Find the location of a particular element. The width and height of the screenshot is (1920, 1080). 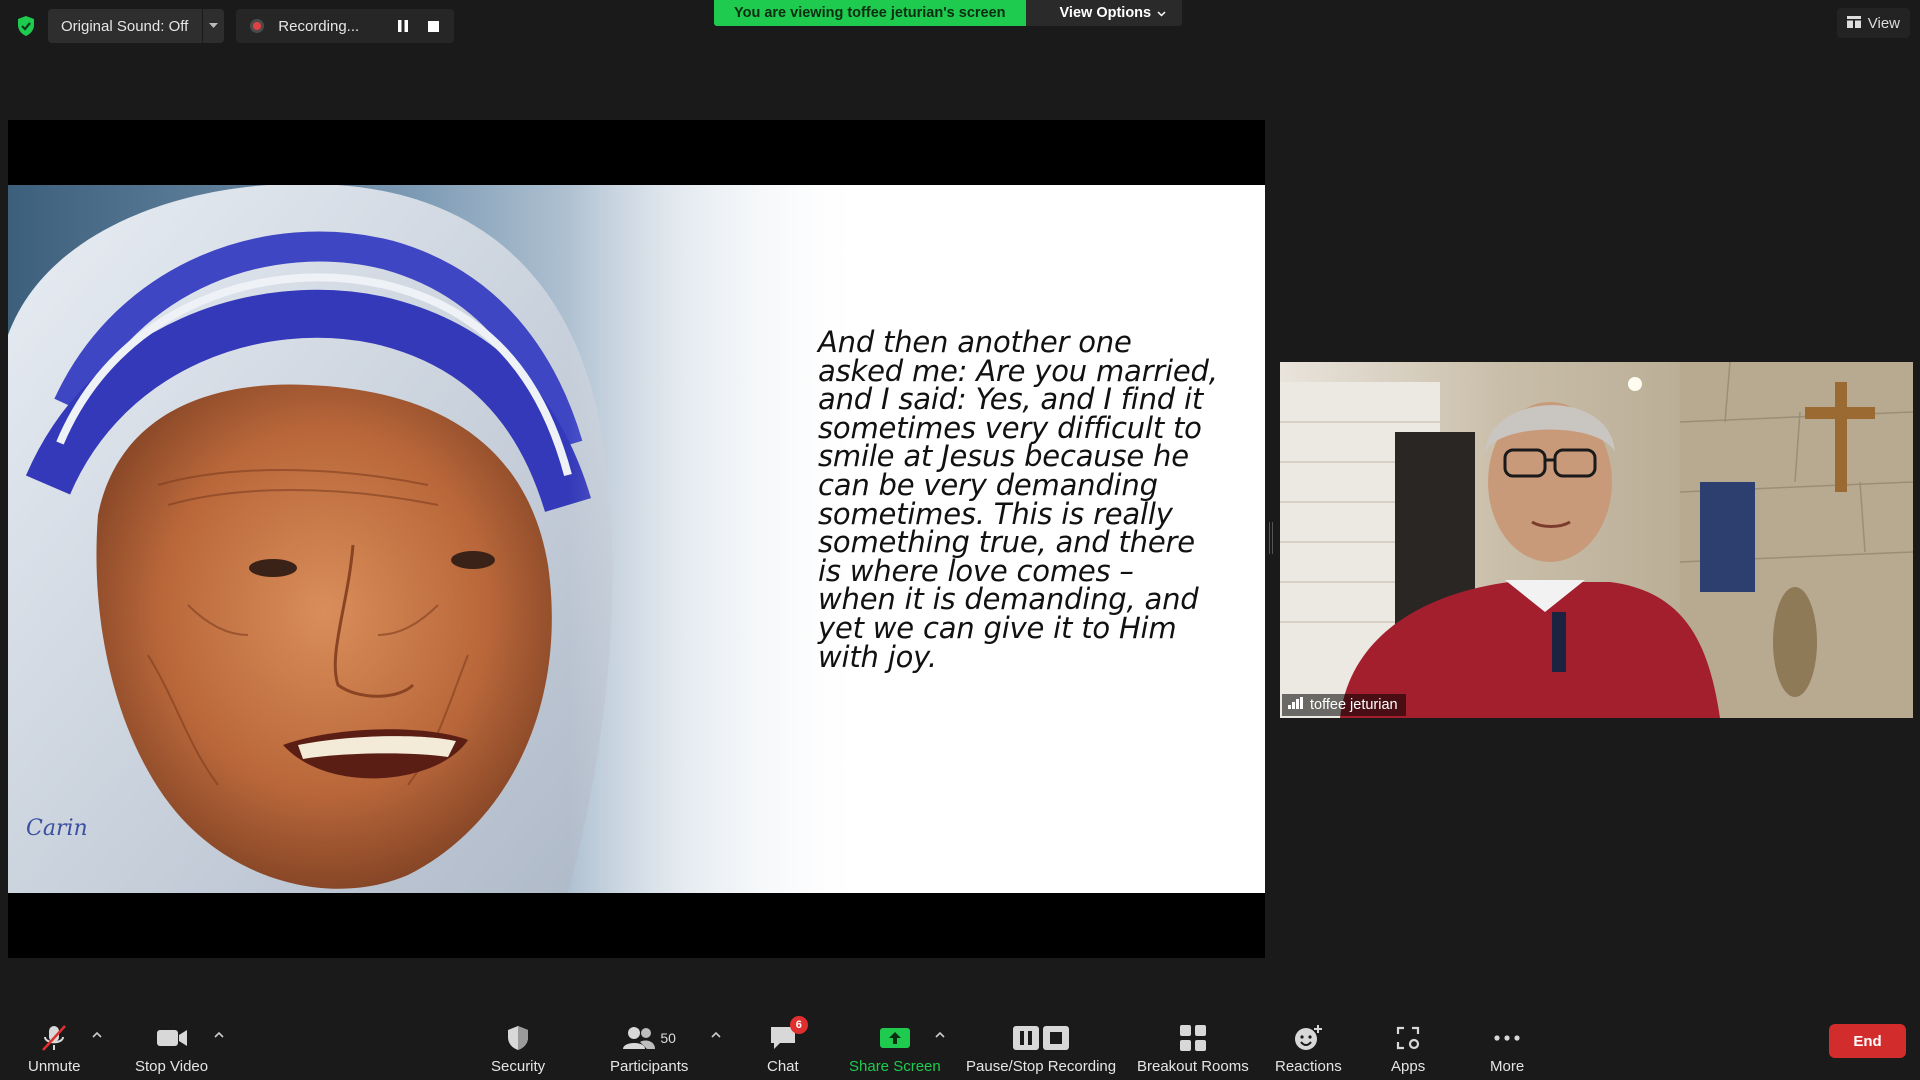

more-label: More is located at coordinates (1507, 1066).